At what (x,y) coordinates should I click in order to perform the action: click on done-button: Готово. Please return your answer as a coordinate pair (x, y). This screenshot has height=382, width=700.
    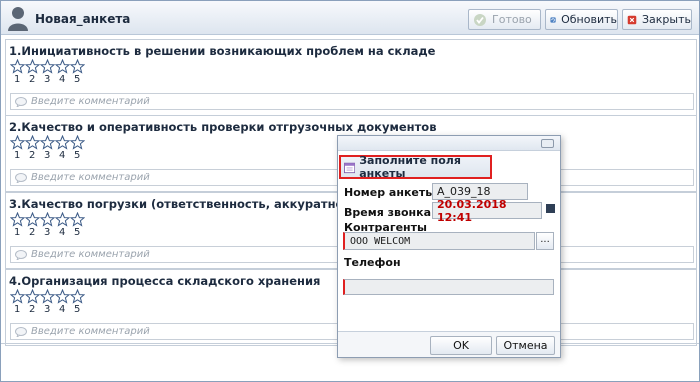
    Looking at the image, I should click on (504, 19).